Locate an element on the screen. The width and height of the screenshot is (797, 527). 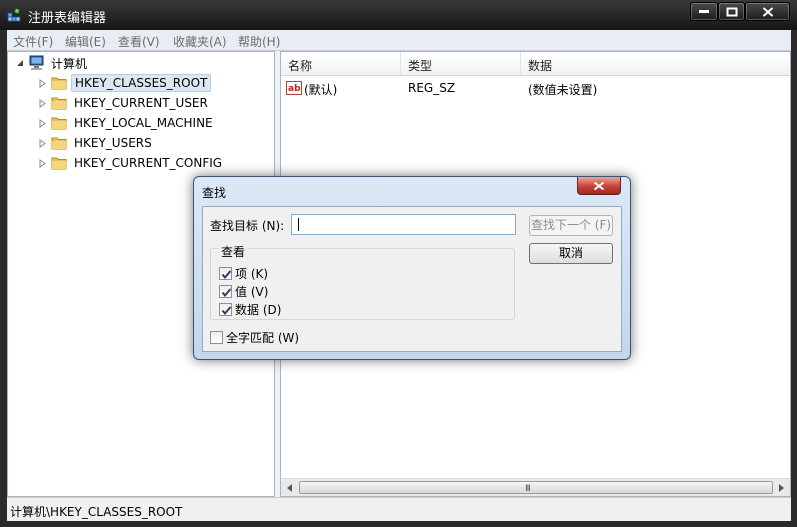
tree-node-hkcu: HKEY_CURRENT_USER is located at coordinates (124, 103).